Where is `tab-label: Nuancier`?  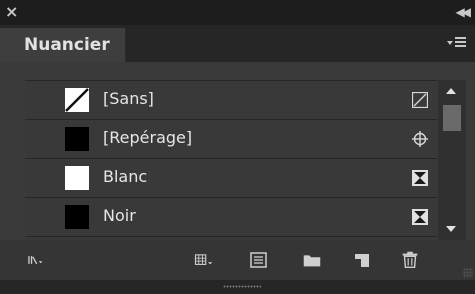 tab-label: Nuancier is located at coordinates (67, 45).